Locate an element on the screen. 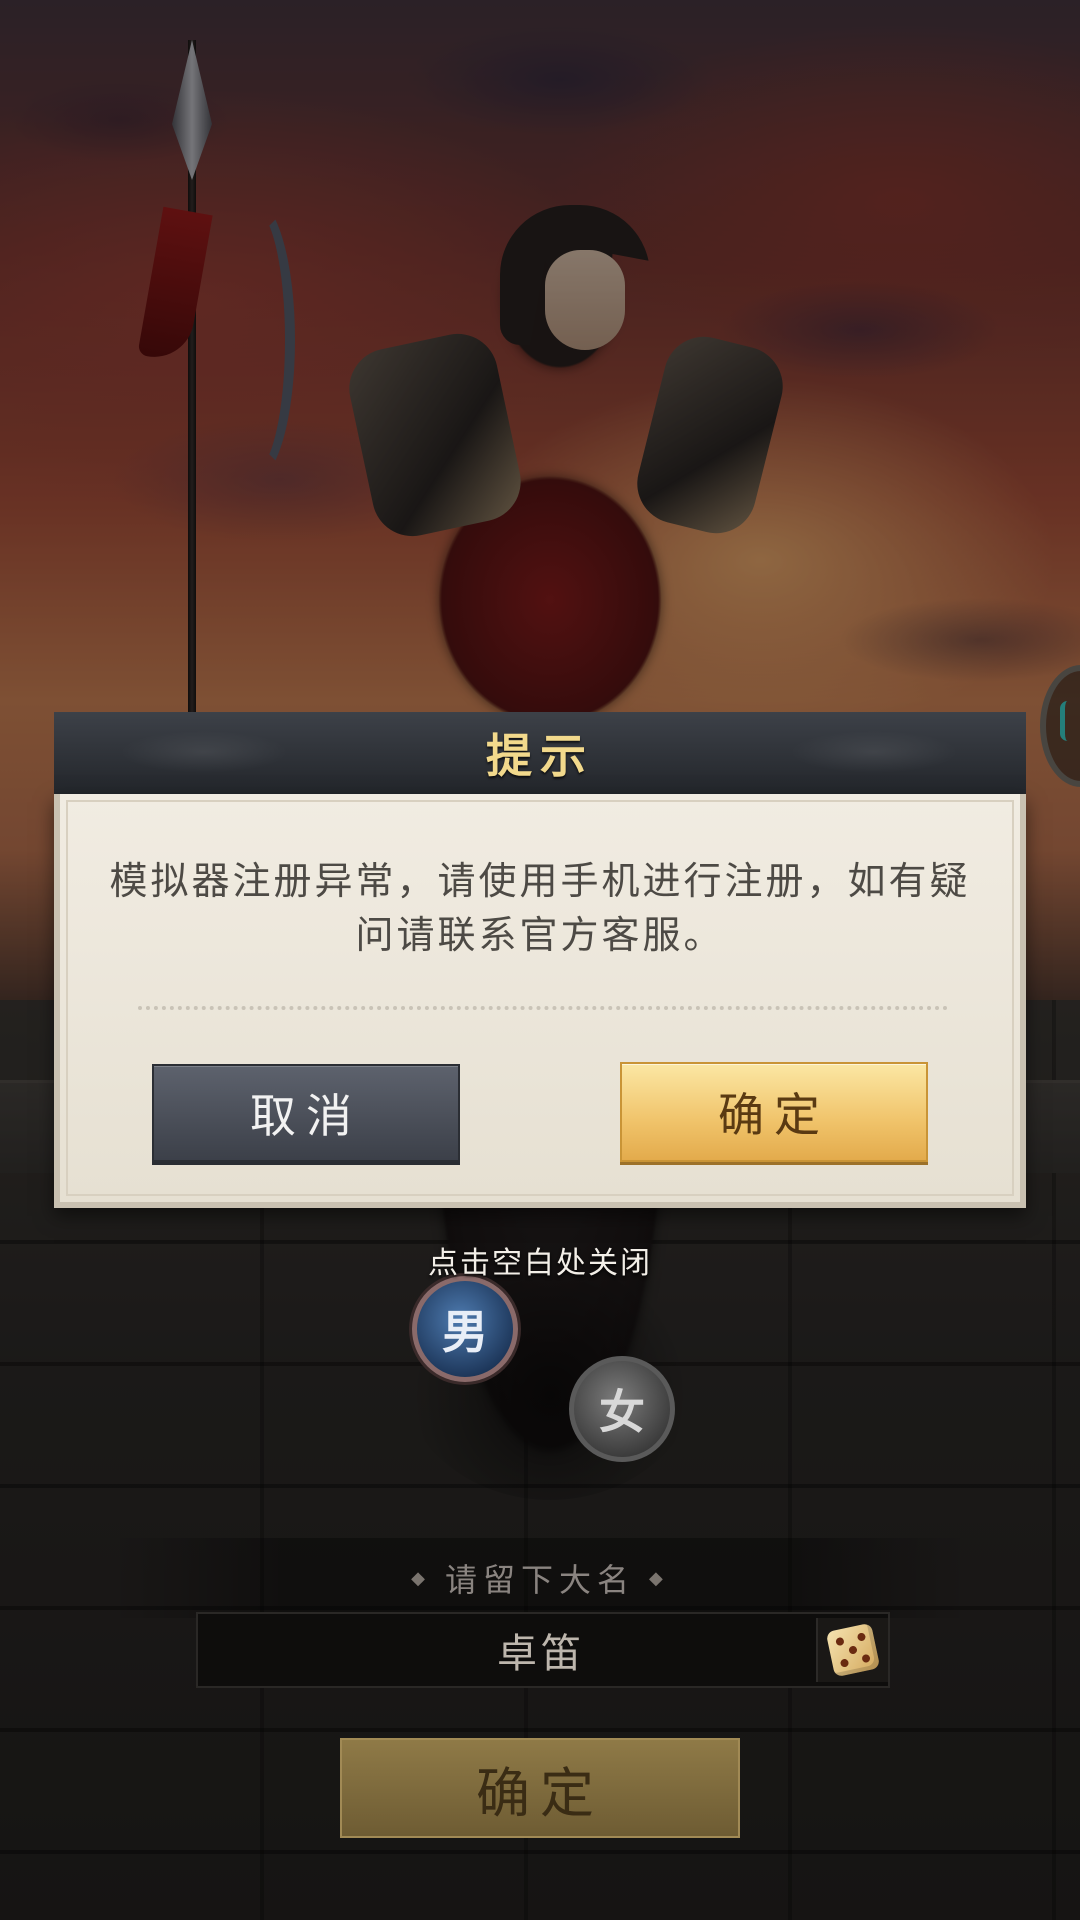  dialog-title: 提示 is located at coordinates (540, 756).